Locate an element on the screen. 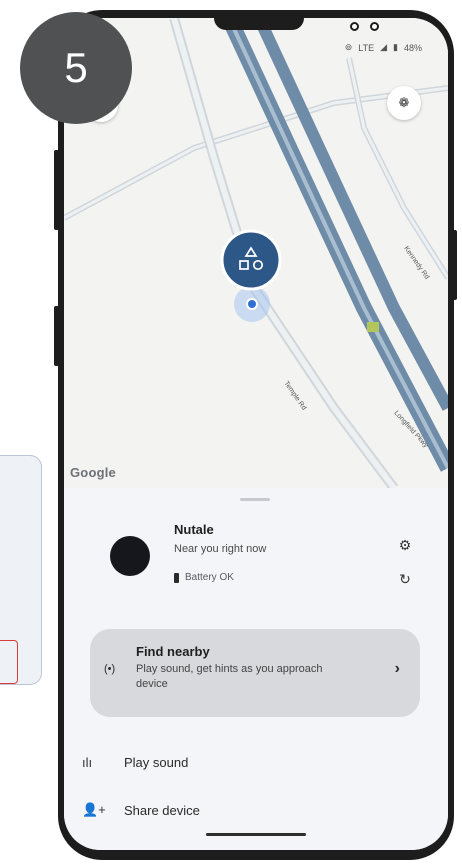  camera-notch is located at coordinates (259, 24).